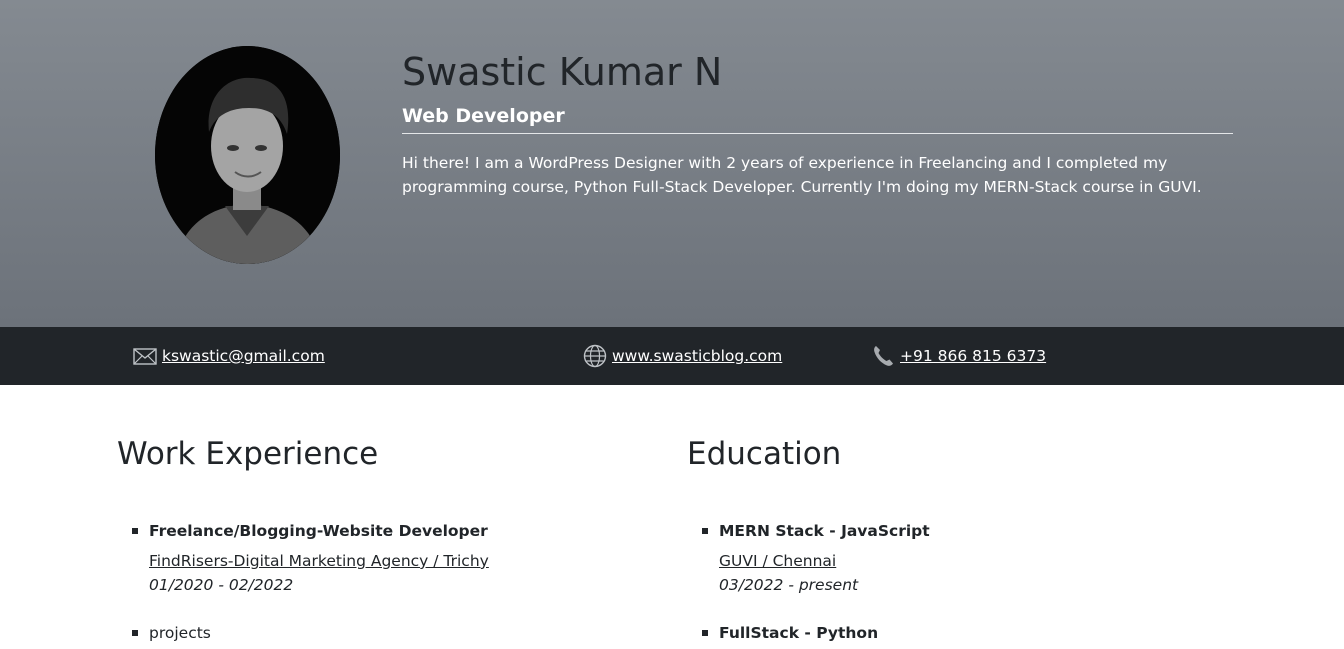 The height and width of the screenshot is (649, 1344). Describe the element at coordinates (243, 356) in the screenshot. I see `email-link: kswastic@gmail.com` at that location.